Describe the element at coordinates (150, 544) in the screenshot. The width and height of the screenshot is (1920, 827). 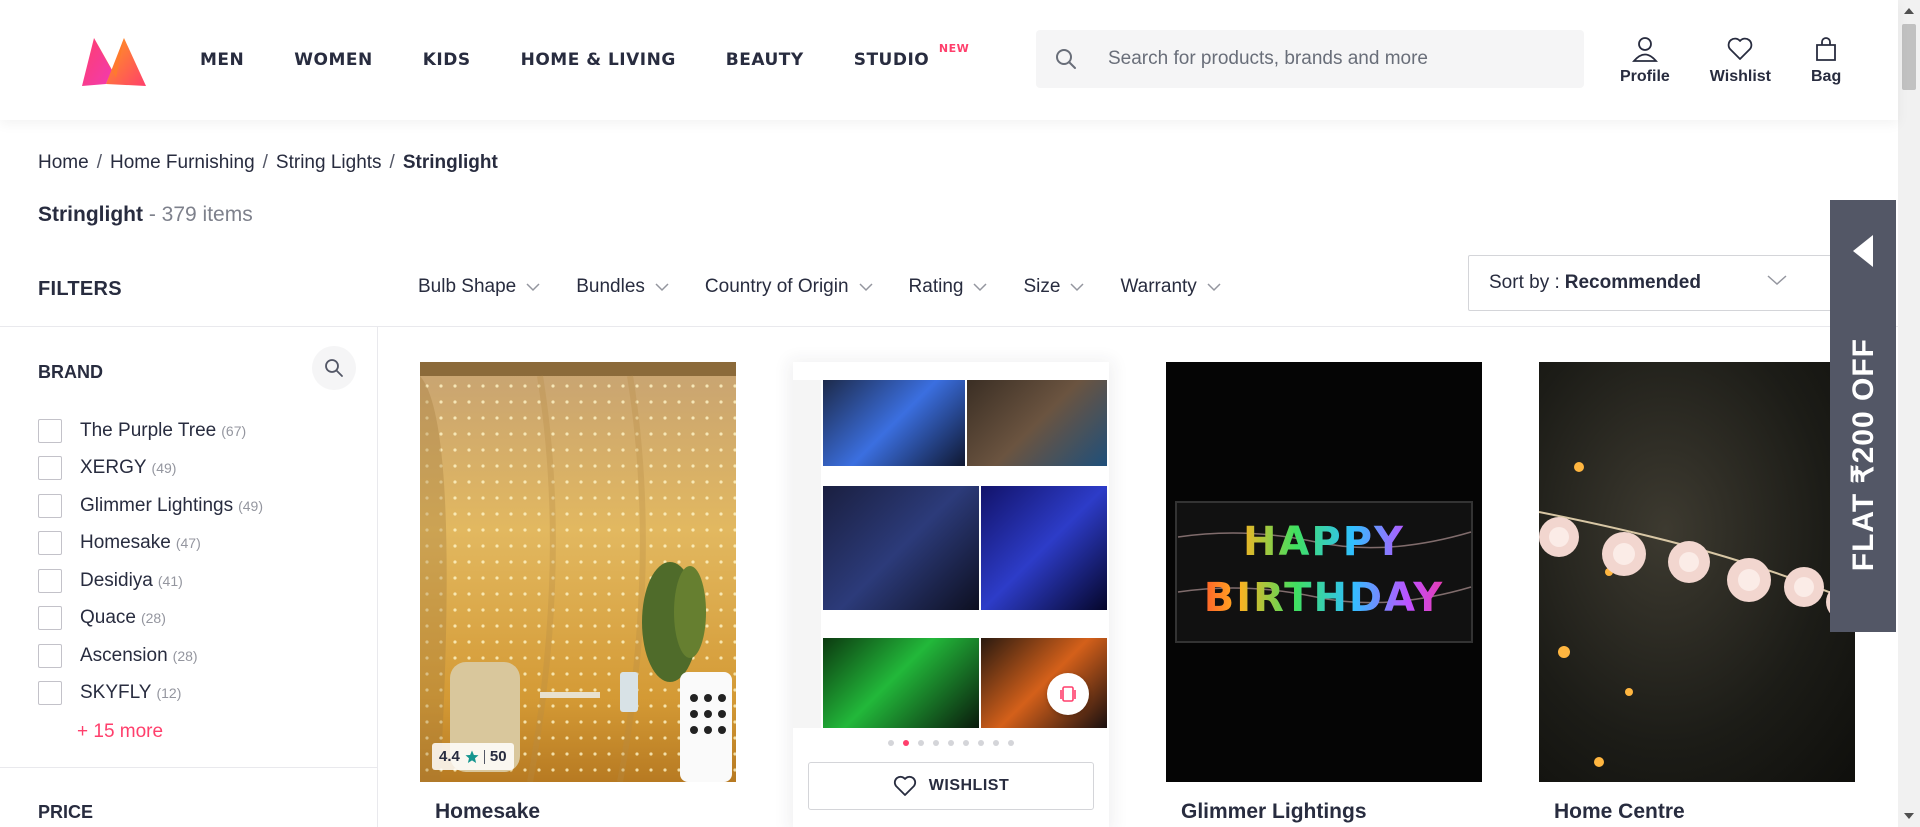
I see `brand-option: Homesake (47)` at that location.